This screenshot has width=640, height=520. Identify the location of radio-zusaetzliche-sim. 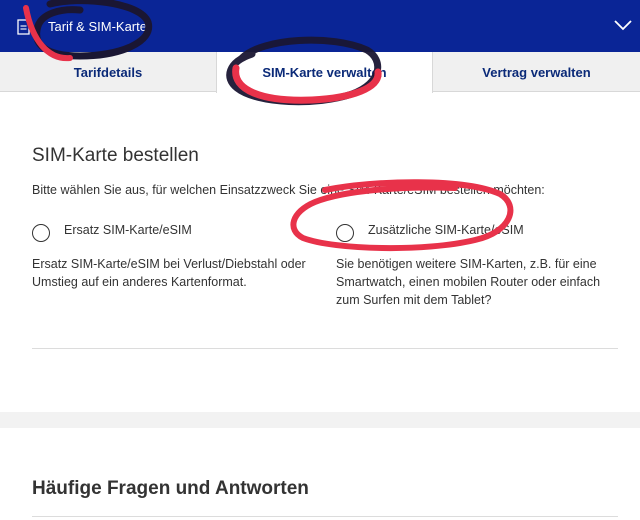
(345, 233).